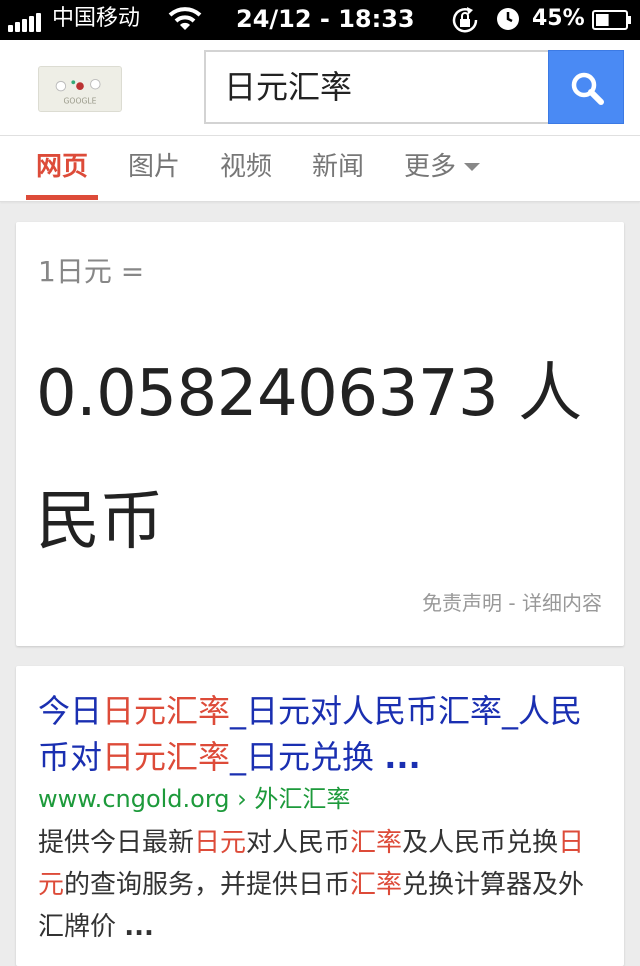  Describe the element at coordinates (80, 89) in the screenshot. I see `google-doodle-logo: GOOGLE` at that location.